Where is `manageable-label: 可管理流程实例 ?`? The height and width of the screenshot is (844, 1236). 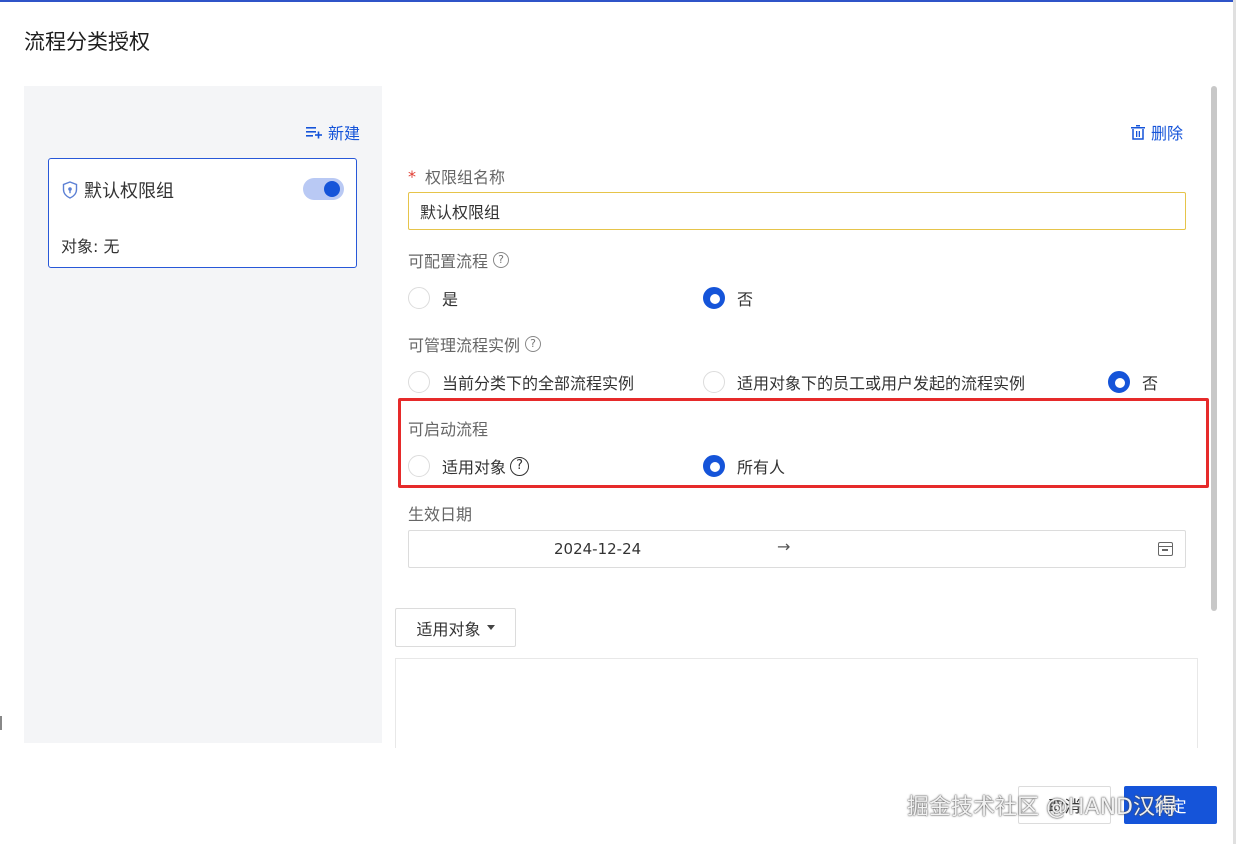 manageable-label: 可管理流程实例 ? is located at coordinates (475, 344).